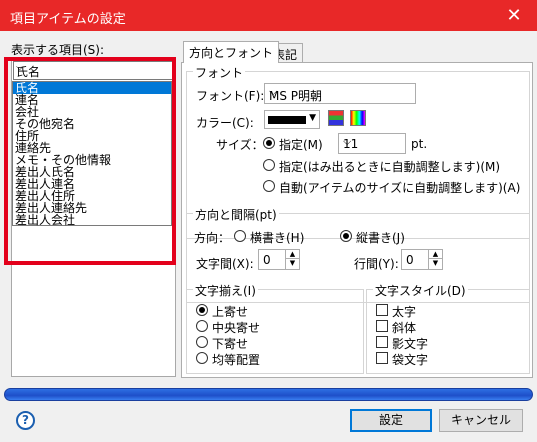  What do you see at coordinates (390, 167) in the screenshot?
I see `size-overflow-label: 指定(はみ出るときに自動調整します)(M)` at bounding box center [390, 167].